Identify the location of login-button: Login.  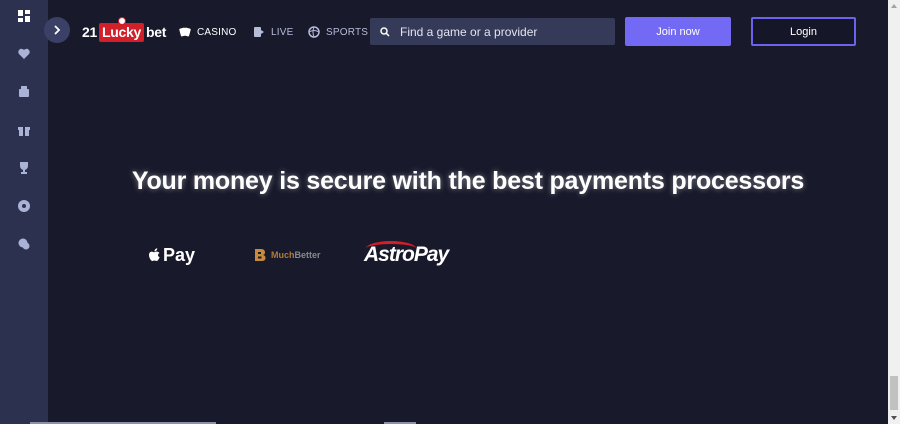
(803, 31).